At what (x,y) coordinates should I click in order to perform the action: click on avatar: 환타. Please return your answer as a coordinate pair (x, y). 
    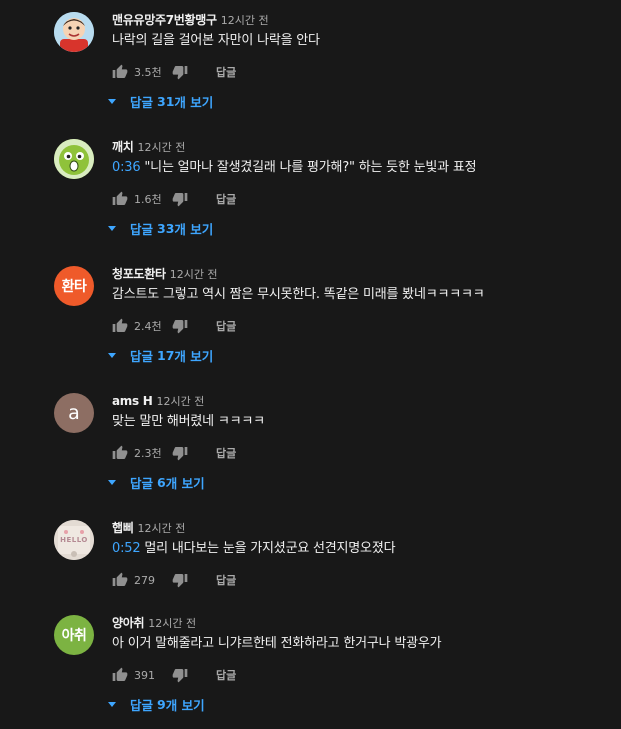
    Looking at the image, I should click on (74, 286).